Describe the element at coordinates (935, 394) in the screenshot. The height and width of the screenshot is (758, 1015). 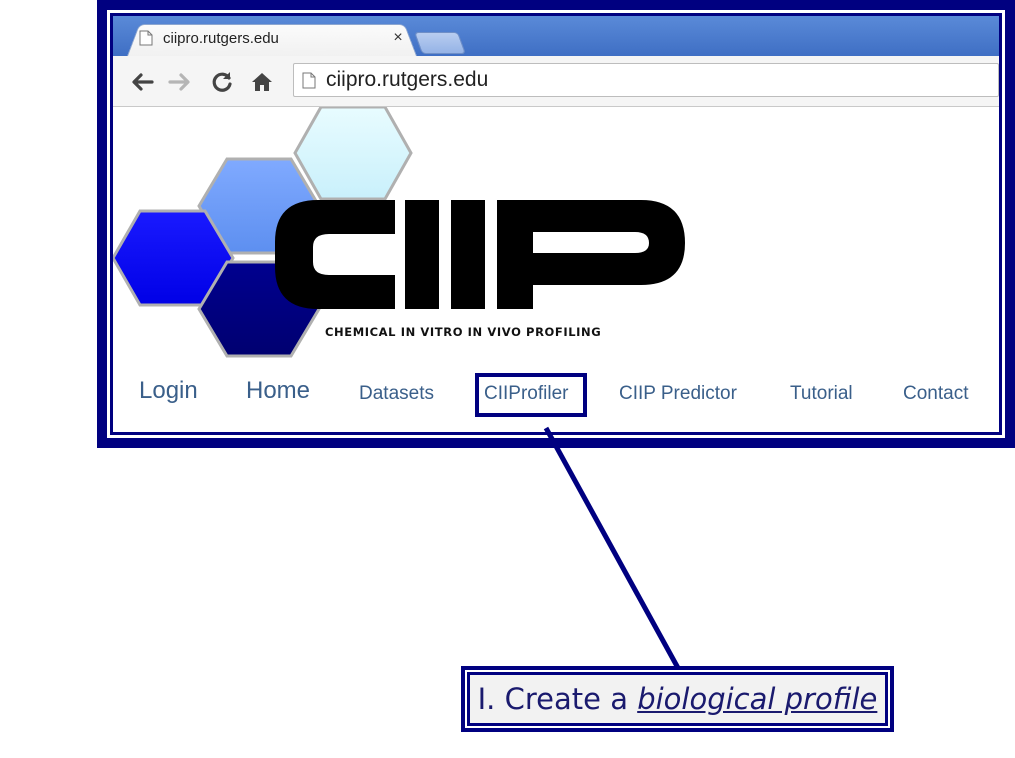
I see `nav-contact: Contact` at that location.